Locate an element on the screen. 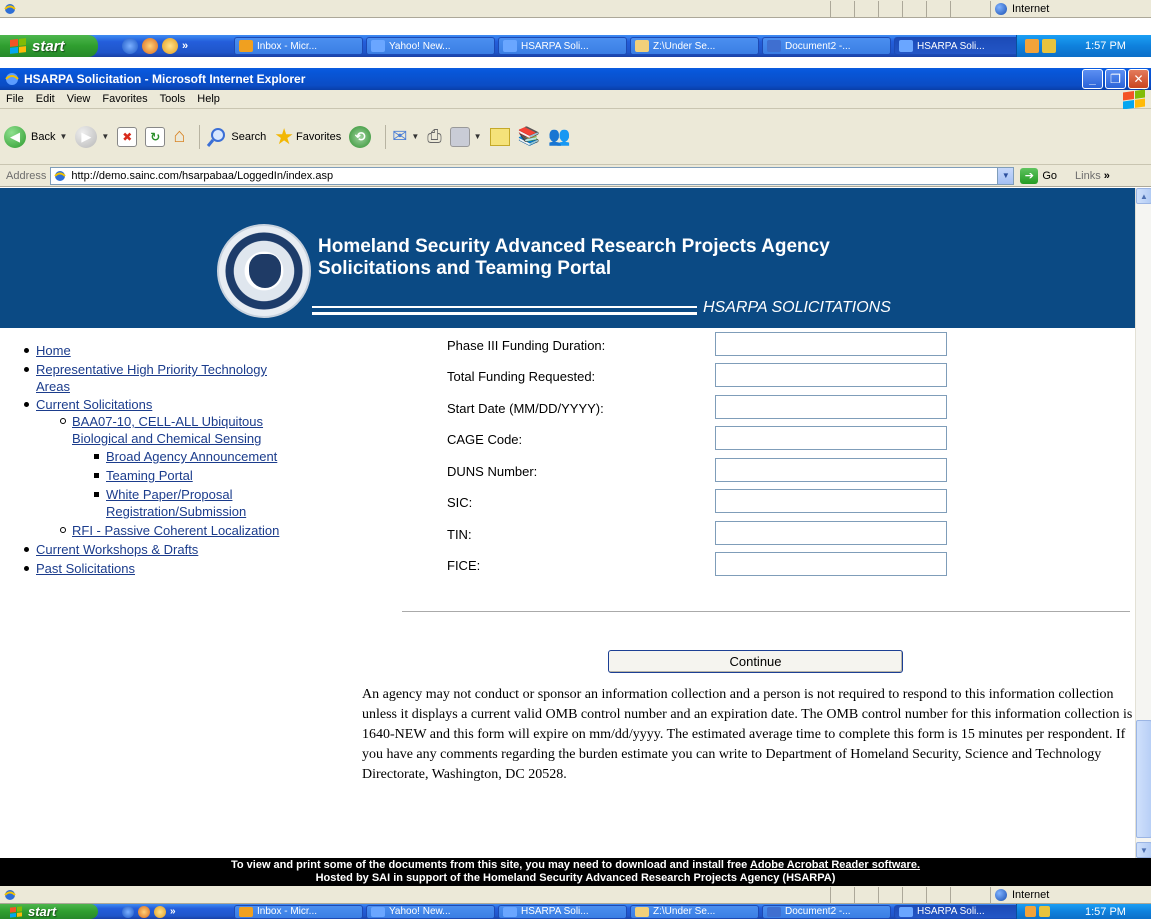  browser-quicklaunch-icon is located at coordinates (150, 46).